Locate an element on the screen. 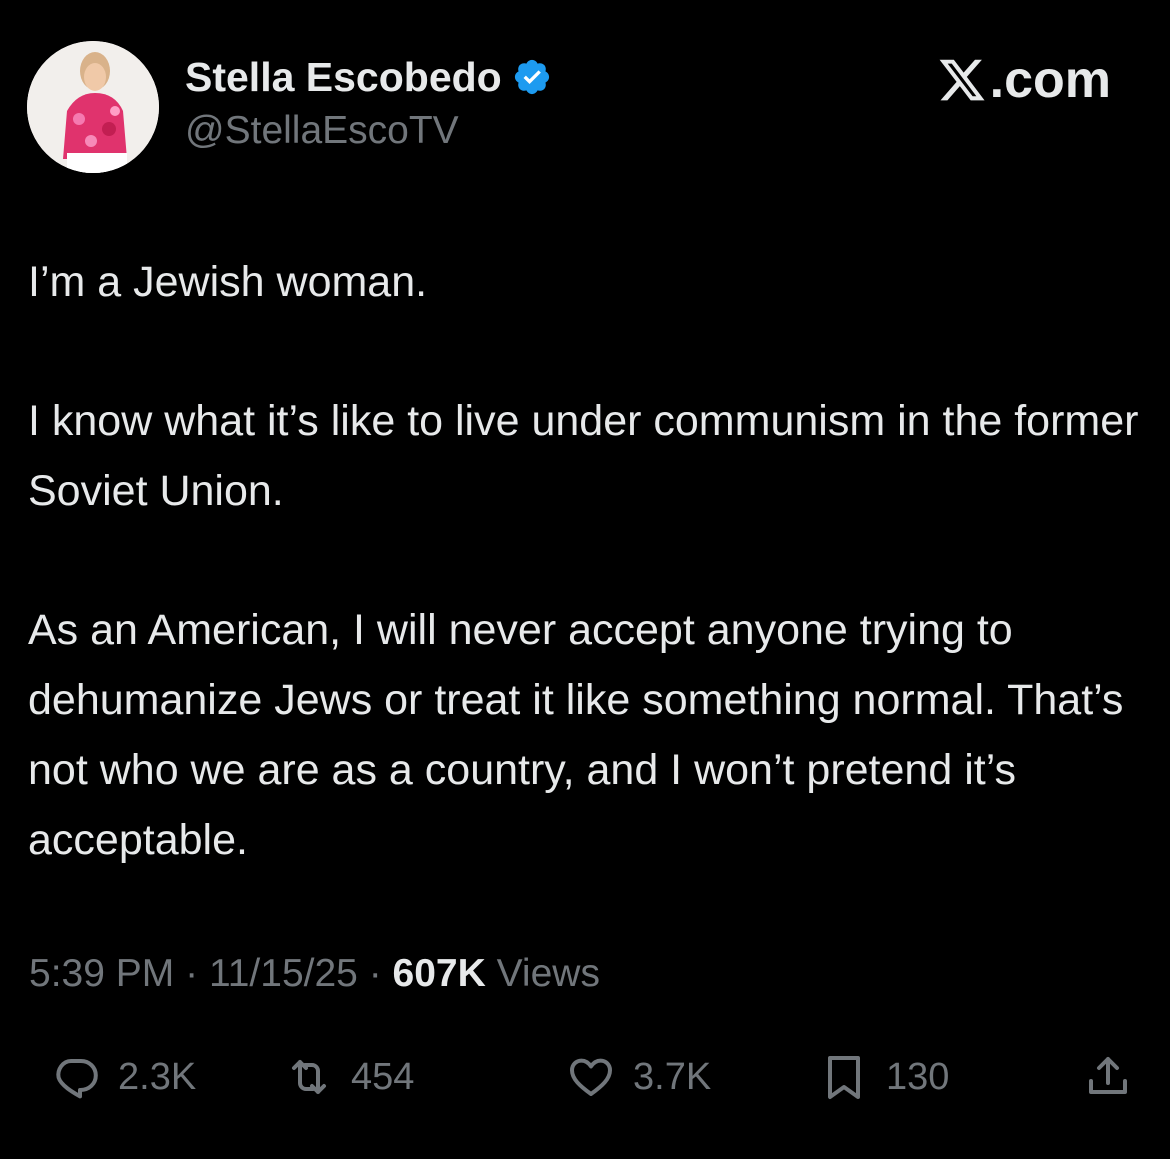  reply-icon is located at coordinates (77, 1079).